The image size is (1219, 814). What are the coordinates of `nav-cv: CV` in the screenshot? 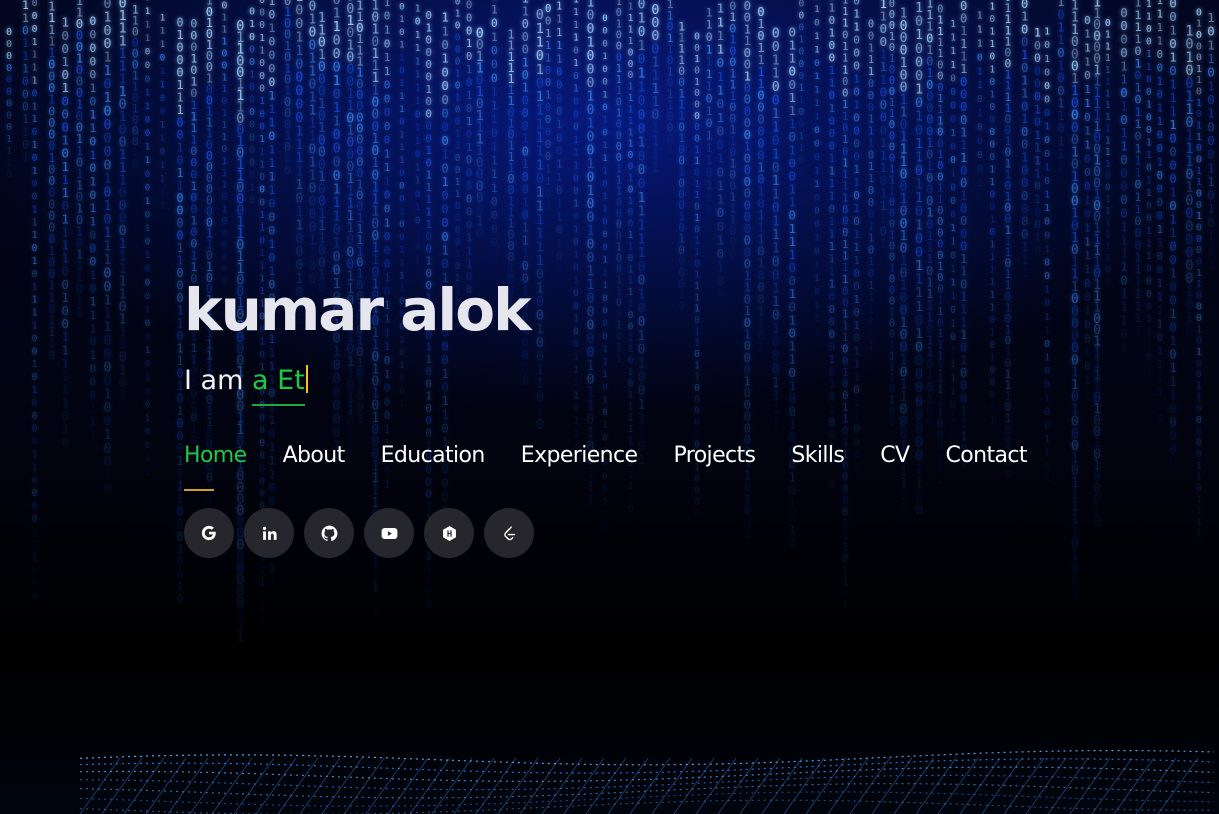 It's located at (895, 462).